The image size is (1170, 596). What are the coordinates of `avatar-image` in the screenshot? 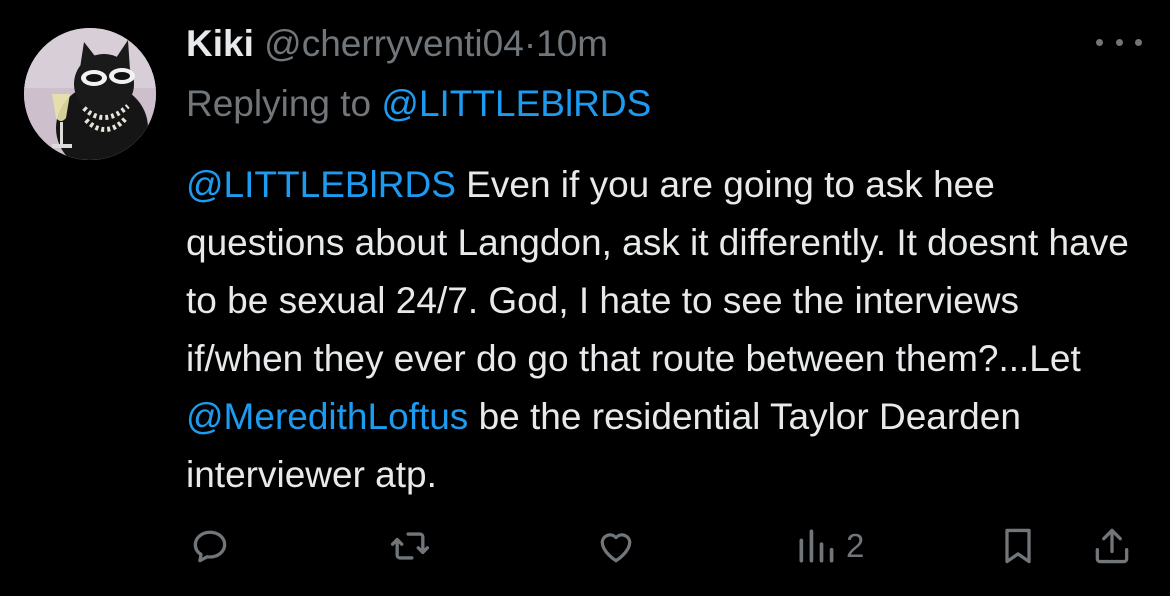 It's located at (90, 94).